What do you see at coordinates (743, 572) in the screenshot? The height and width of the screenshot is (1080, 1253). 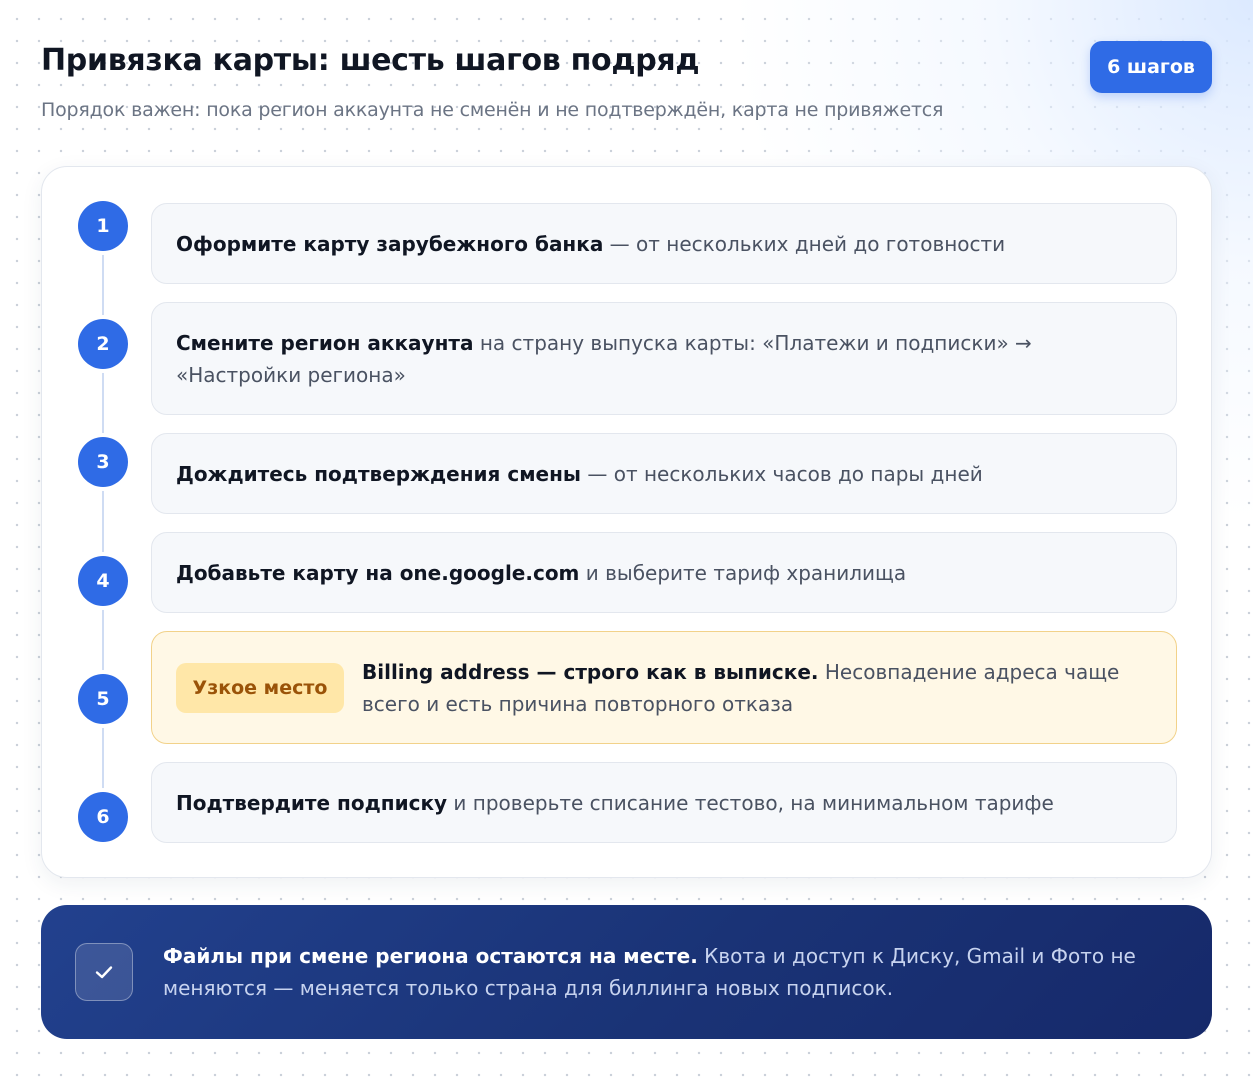 I see `step-detail-4: и выберите тариф хранилища` at bounding box center [743, 572].